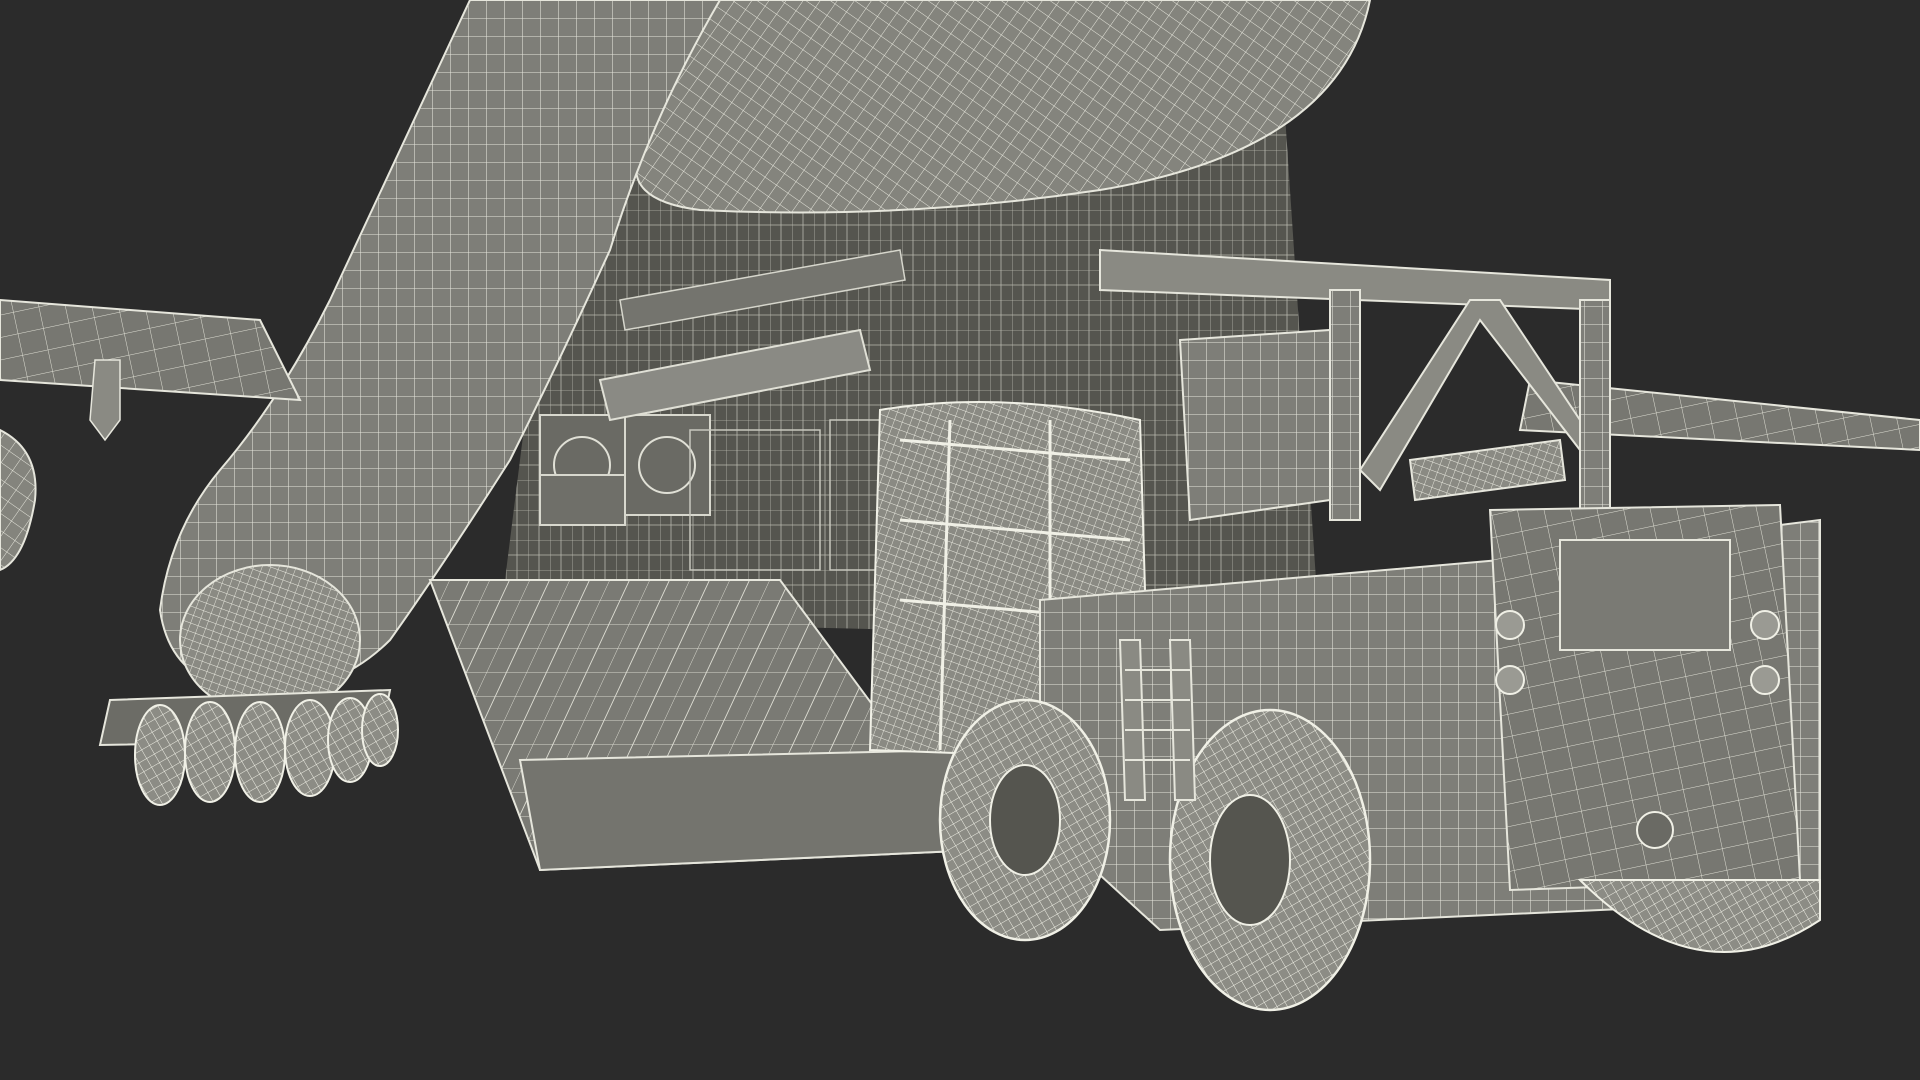 The image size is (1920, 1080). Describe the element at coordinates (750, 810) in the screenshot. I see `cargo-ramp-lip` at that location.